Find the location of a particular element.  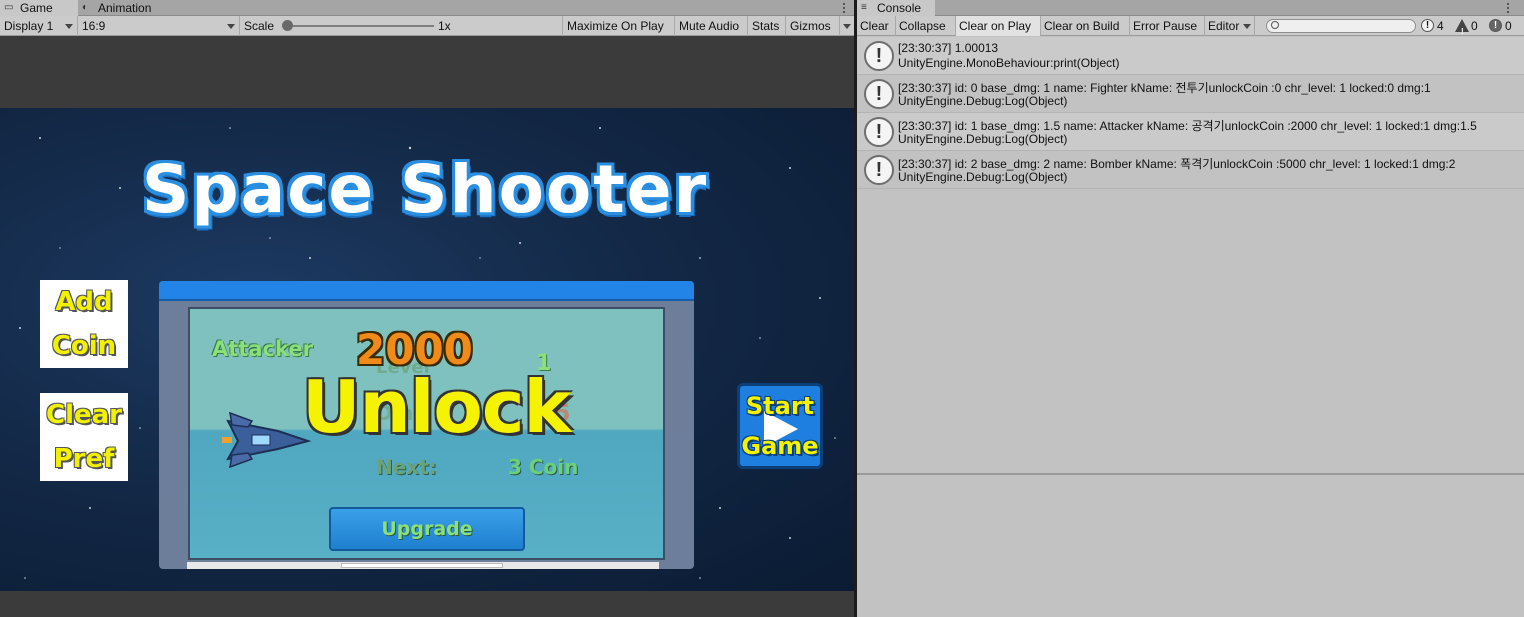

add-coin-line2: Coin is located at coordinates (84, 346).